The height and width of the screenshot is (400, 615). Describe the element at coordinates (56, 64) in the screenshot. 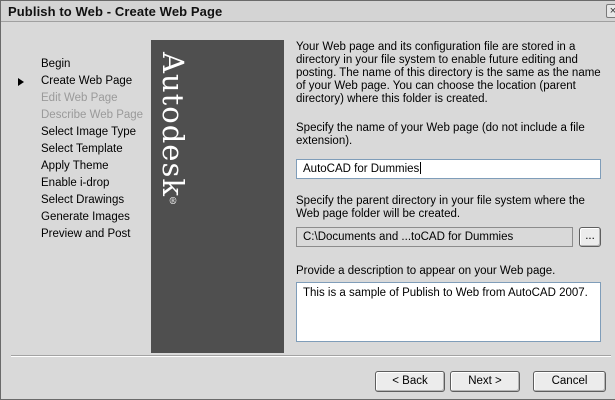

I see `step-label: Begin` at that location.